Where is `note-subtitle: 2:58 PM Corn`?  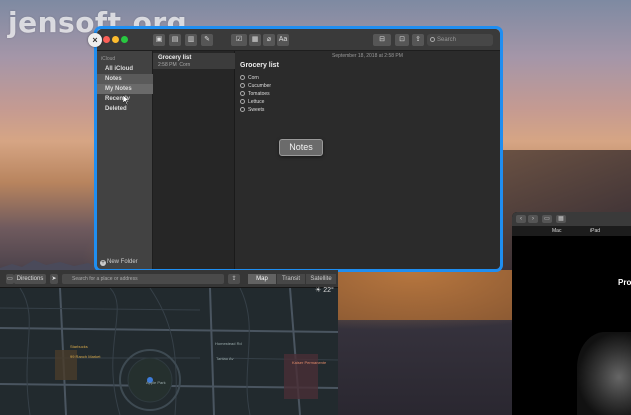 note-subtitle: 2:58 PM Corn is located at coordinates (174, 65).